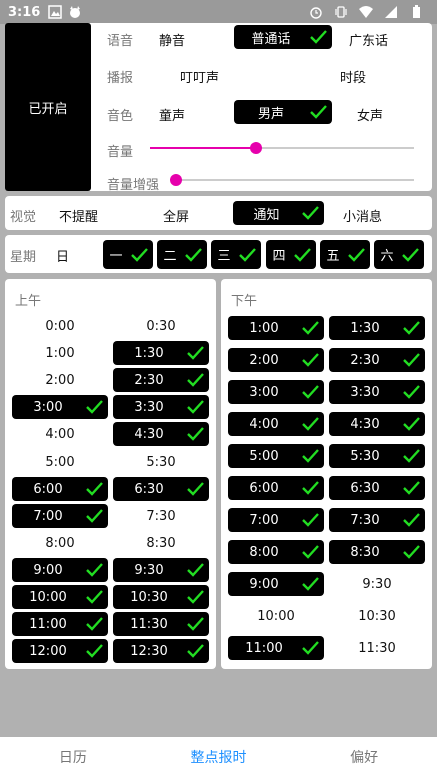 The height and width of the screenshot is (776, 437). I want to click on am-slot: 9:00, so click(60, 570).